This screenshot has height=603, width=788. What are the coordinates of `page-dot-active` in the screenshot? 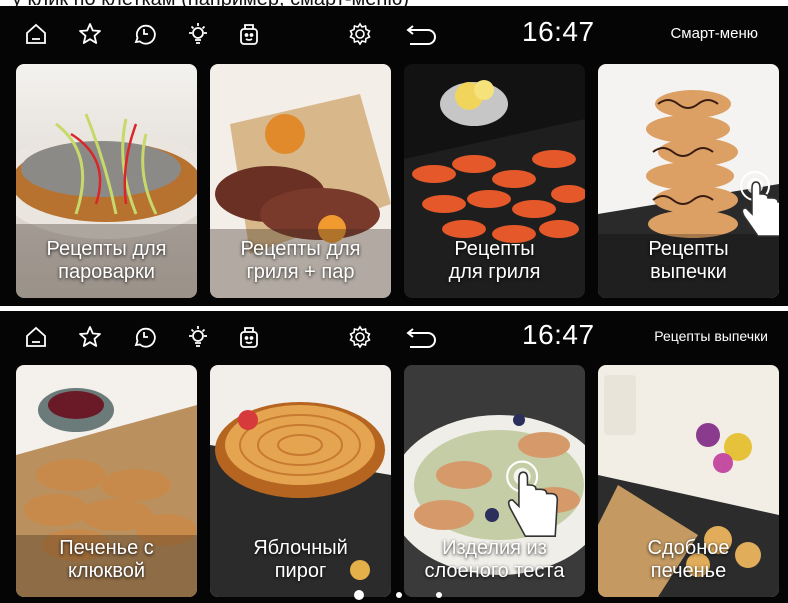 It's located at (359, 595).